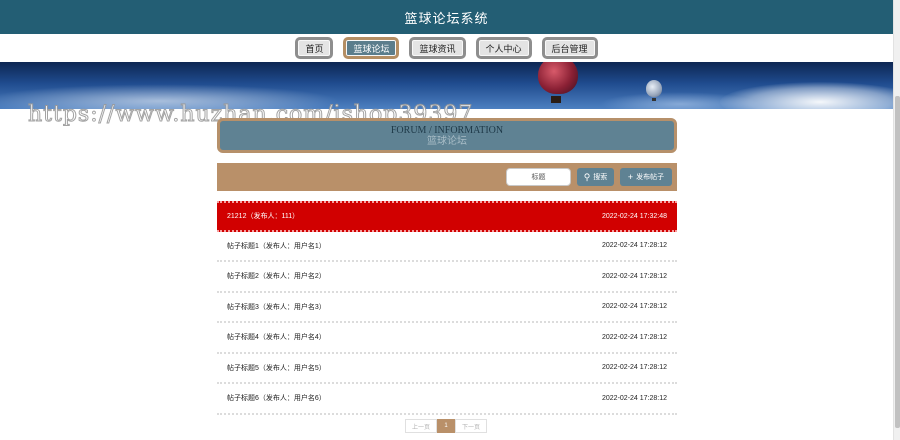 This screenshot has height=440, width=900. Describe the element at coordinates (447, 277) in the screenshot. I see `post-row: 帖子标题2（发布人：用户名2） 2022-02-24 17:28:12` at that location.